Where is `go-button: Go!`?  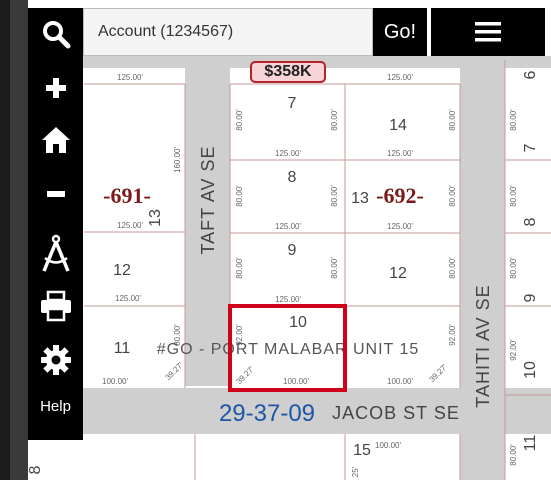 go-button: Go! is located at coordinates (400, 32).